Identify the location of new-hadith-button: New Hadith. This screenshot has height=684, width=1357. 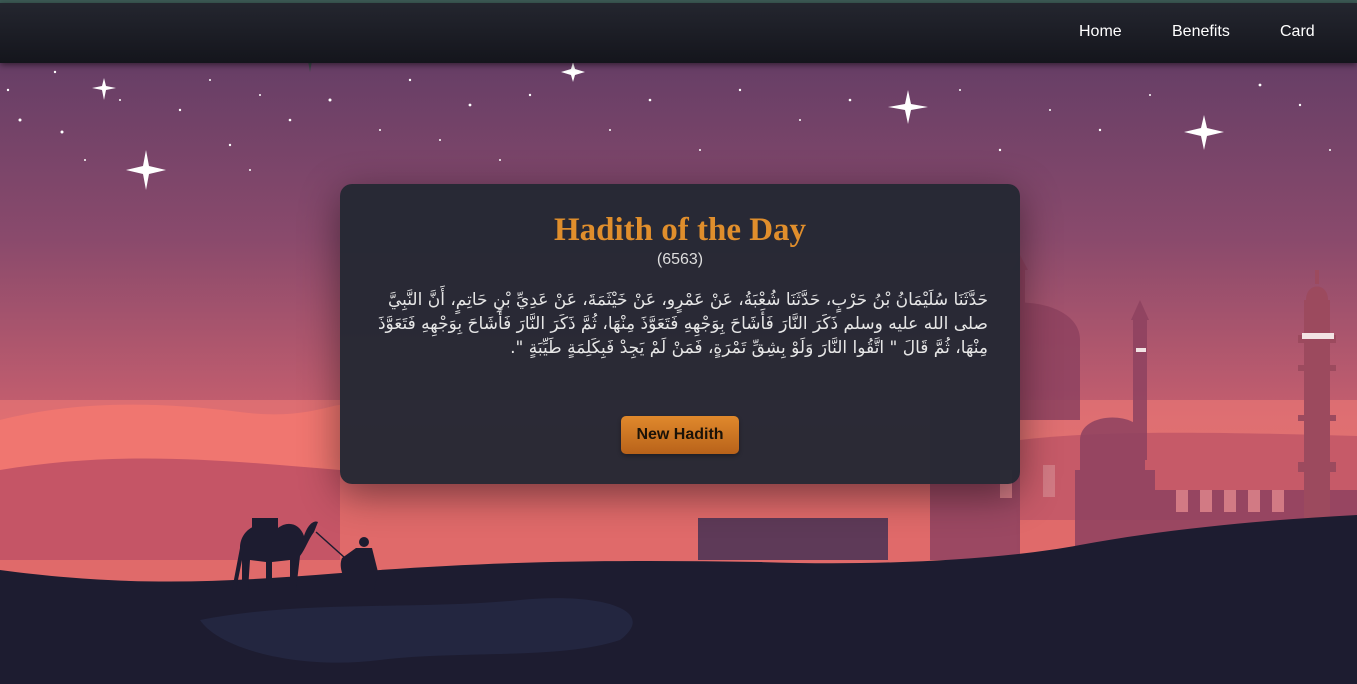
(680, 435).